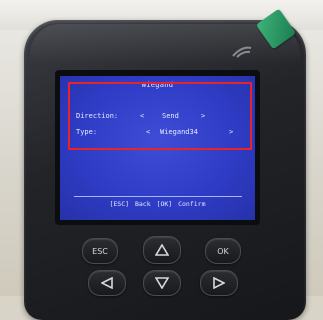 The width and height of the screenshot is (323, 320). I want to click on nfc-icon, so click(242, 52).